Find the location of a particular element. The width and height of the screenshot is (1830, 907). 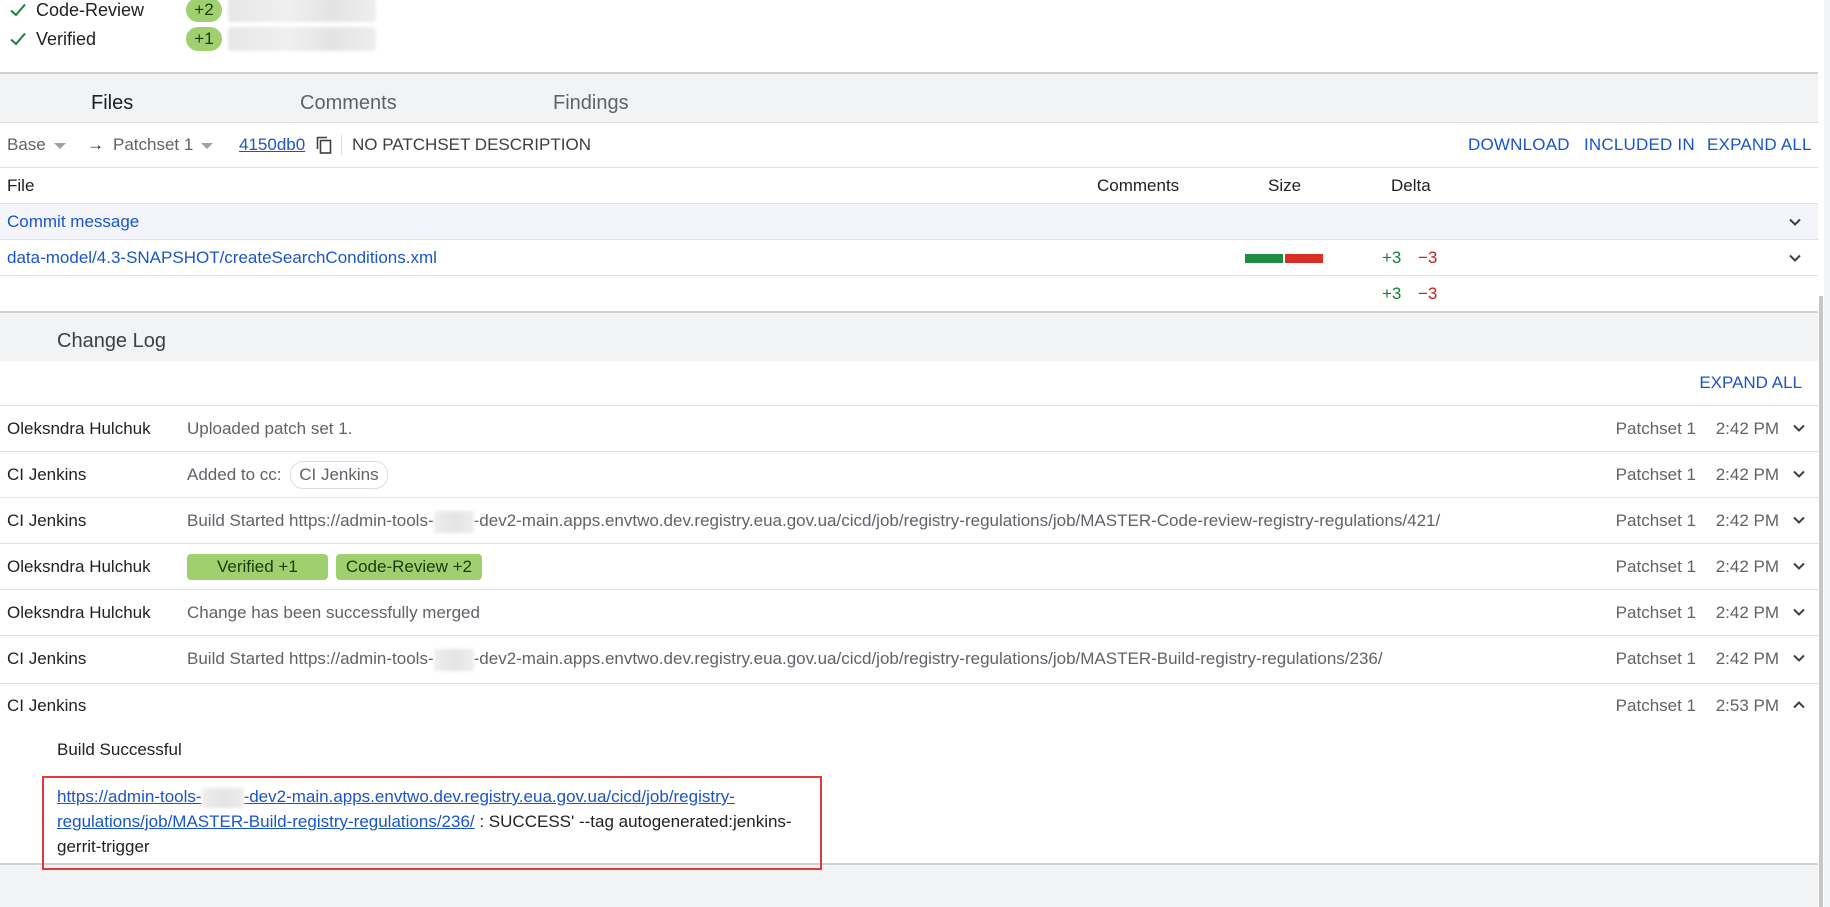

scrollbar-thumb is located at coordinates (1821, 601).